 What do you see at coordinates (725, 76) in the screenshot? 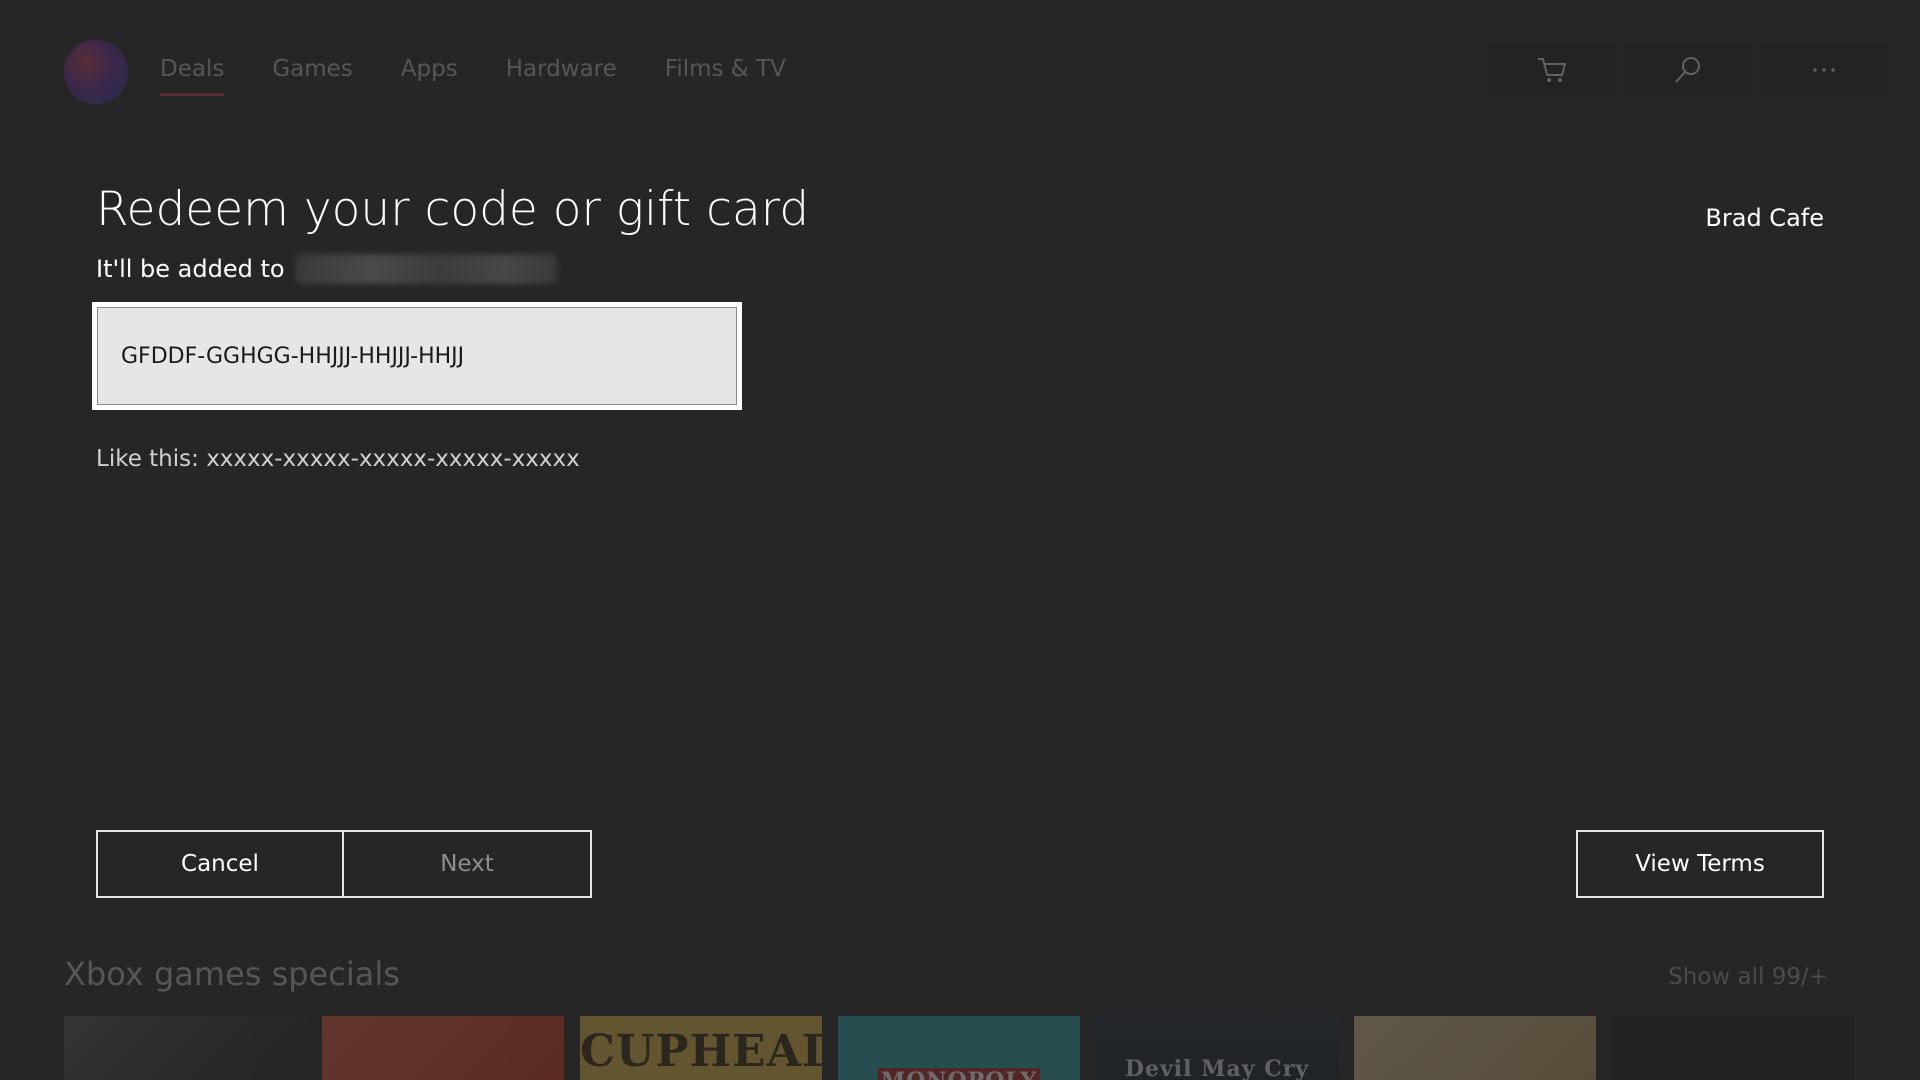
I see `nav-item-films-tv: Films & TV` at bounding box center [725, 76].